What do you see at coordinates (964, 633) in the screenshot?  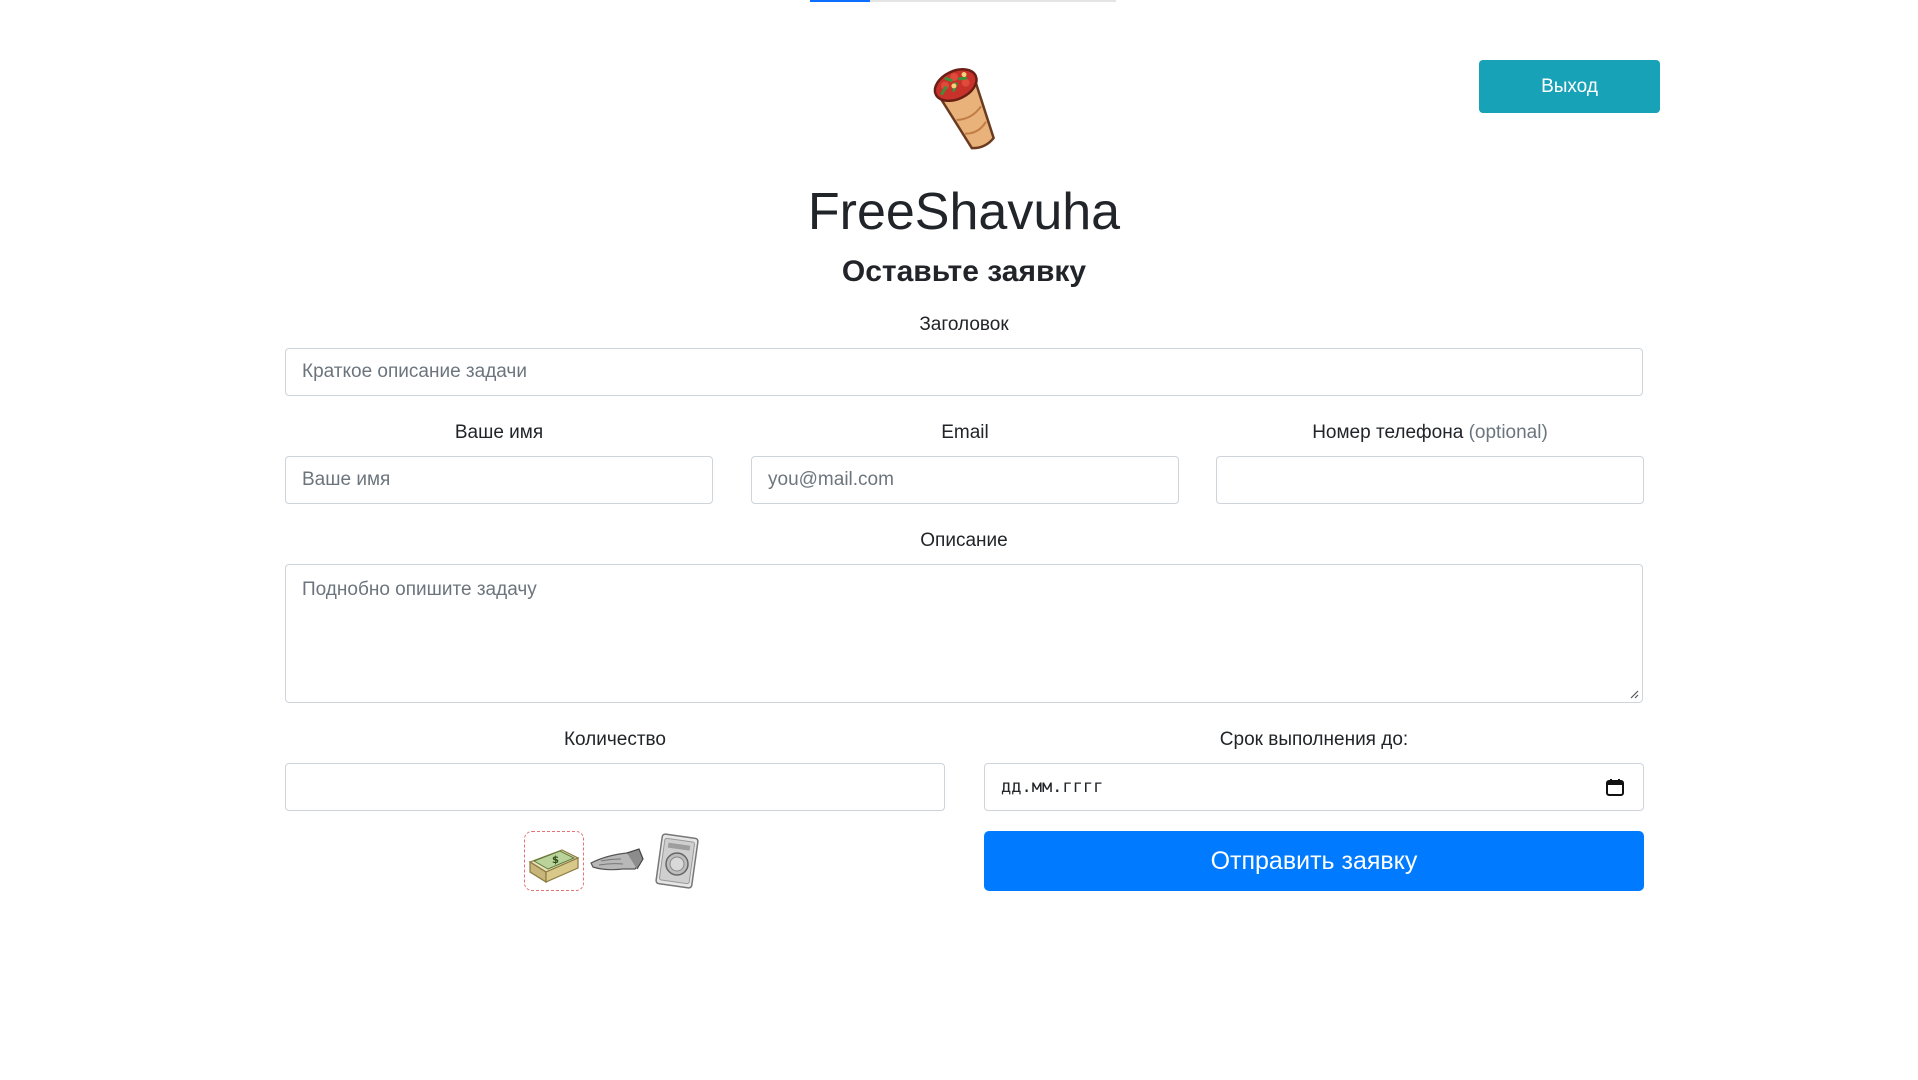 I see `description-textarea: Поднобно опишите задачу` at bounding box center [964, 633].